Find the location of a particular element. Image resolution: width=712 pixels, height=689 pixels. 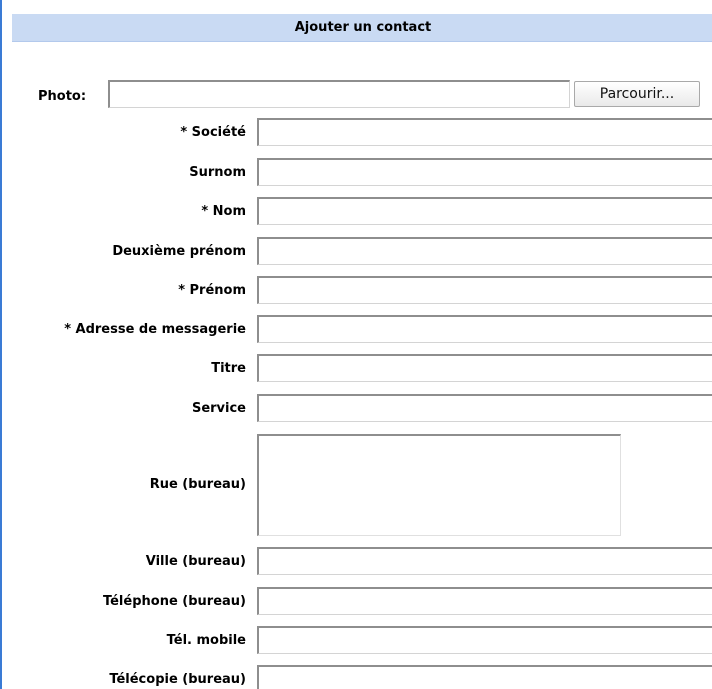

company-input is located at coordinates (484, 132).